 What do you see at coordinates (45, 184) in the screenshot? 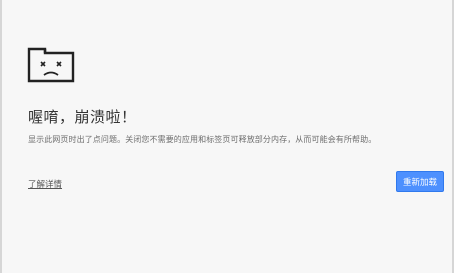
I see `learn-more-link: 了解详情` at bounding box center [45, 184].